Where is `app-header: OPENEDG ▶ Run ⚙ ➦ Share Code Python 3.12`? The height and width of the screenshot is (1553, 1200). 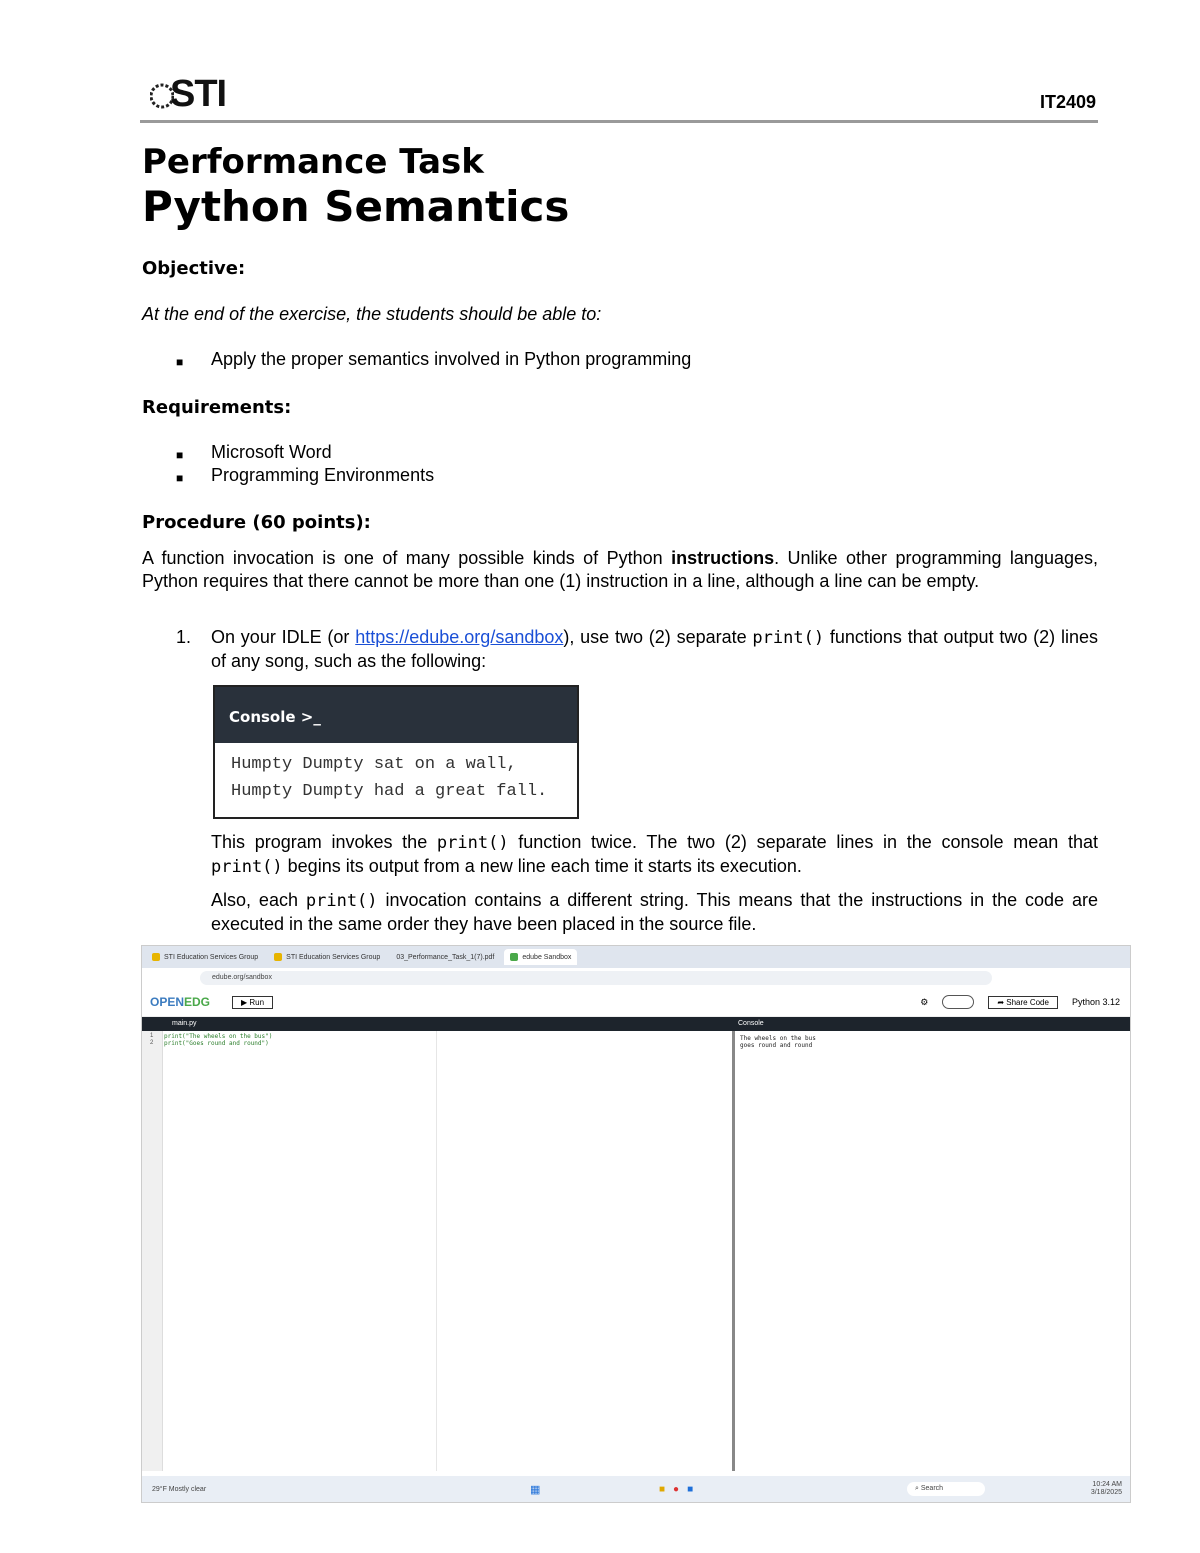 app-header: OPENEDG ▶ Run ⚙ ➦ Share Code Python 3.12 is located at coordinates (636, 1002).